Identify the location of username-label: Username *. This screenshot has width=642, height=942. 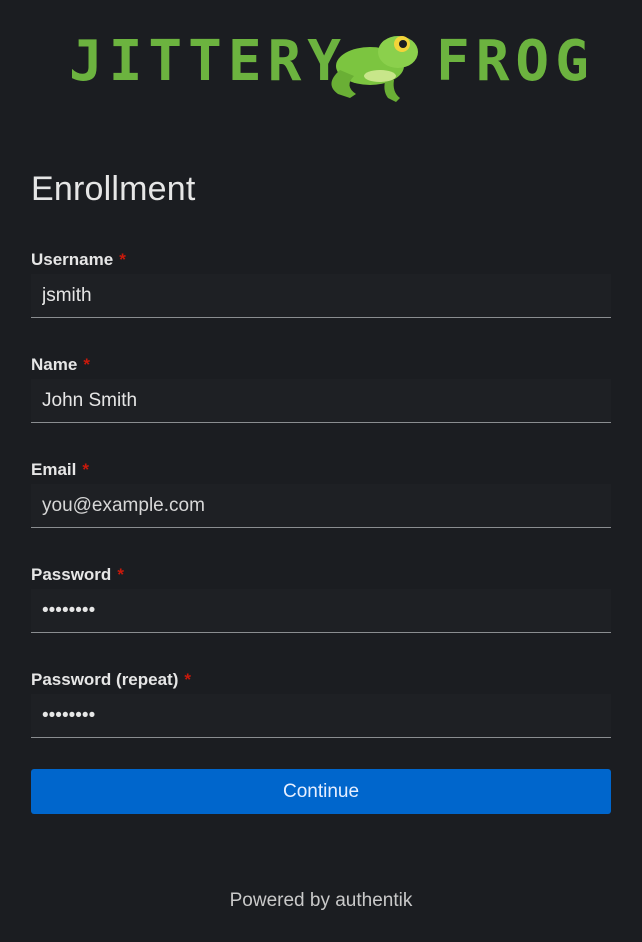
(321, 260).